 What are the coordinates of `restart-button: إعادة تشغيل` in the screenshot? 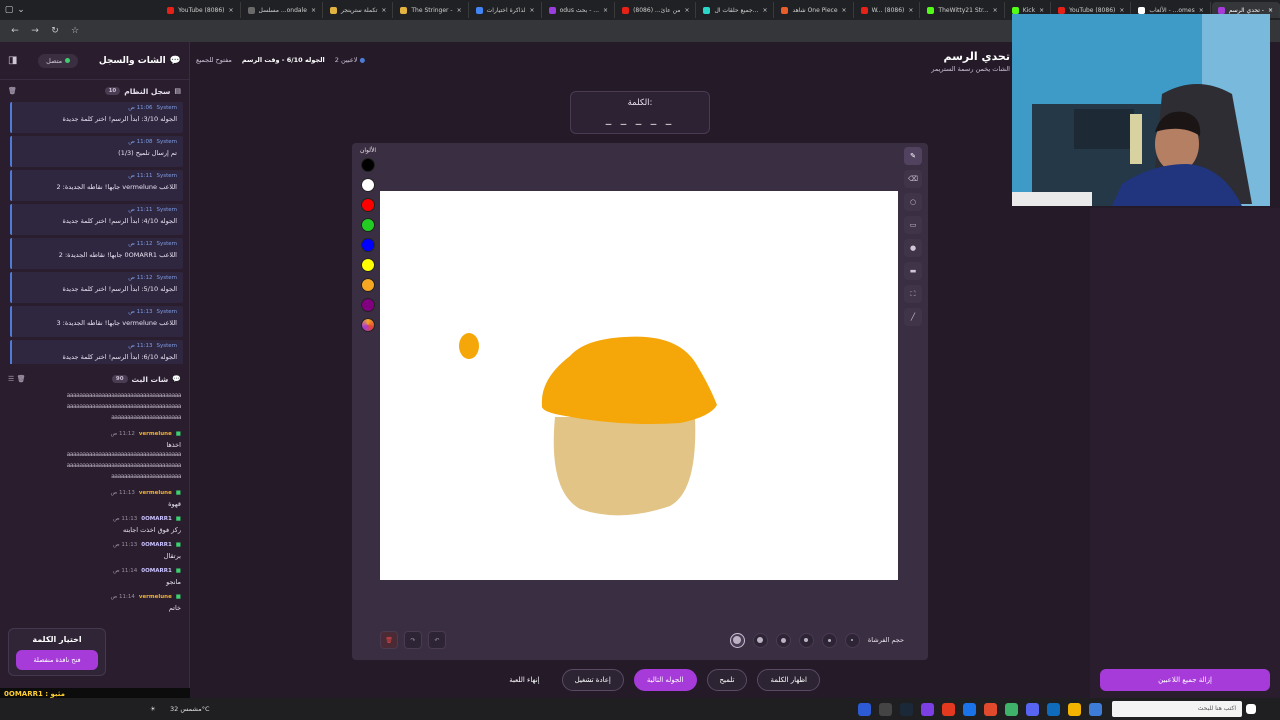 It's located at (592, 680).